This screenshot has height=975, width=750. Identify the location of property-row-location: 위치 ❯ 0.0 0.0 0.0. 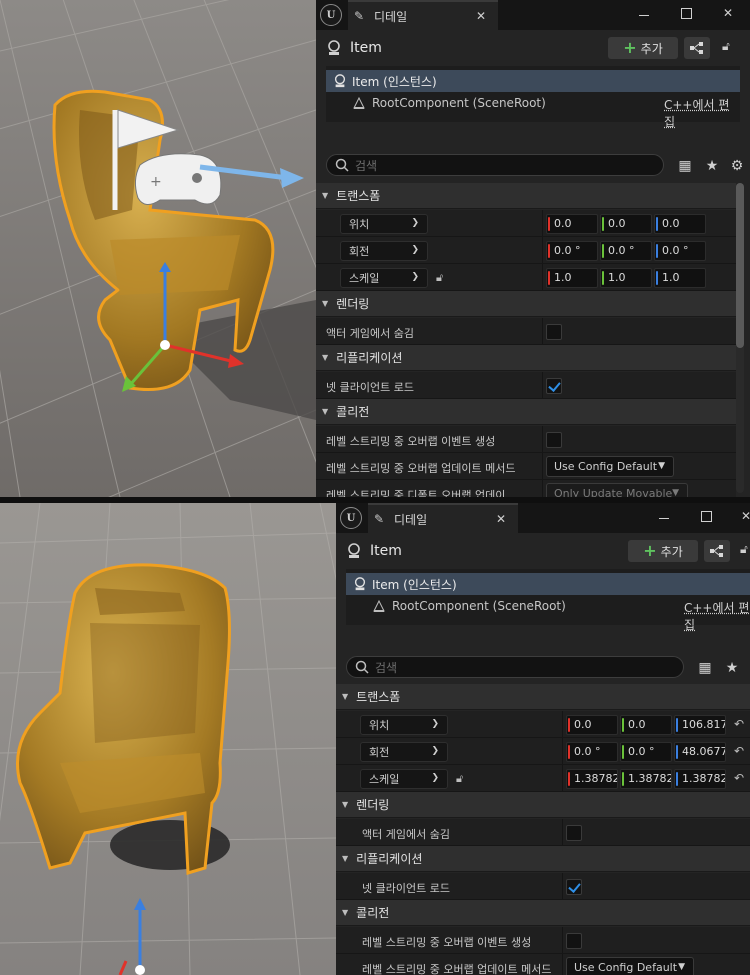
(526, 223).